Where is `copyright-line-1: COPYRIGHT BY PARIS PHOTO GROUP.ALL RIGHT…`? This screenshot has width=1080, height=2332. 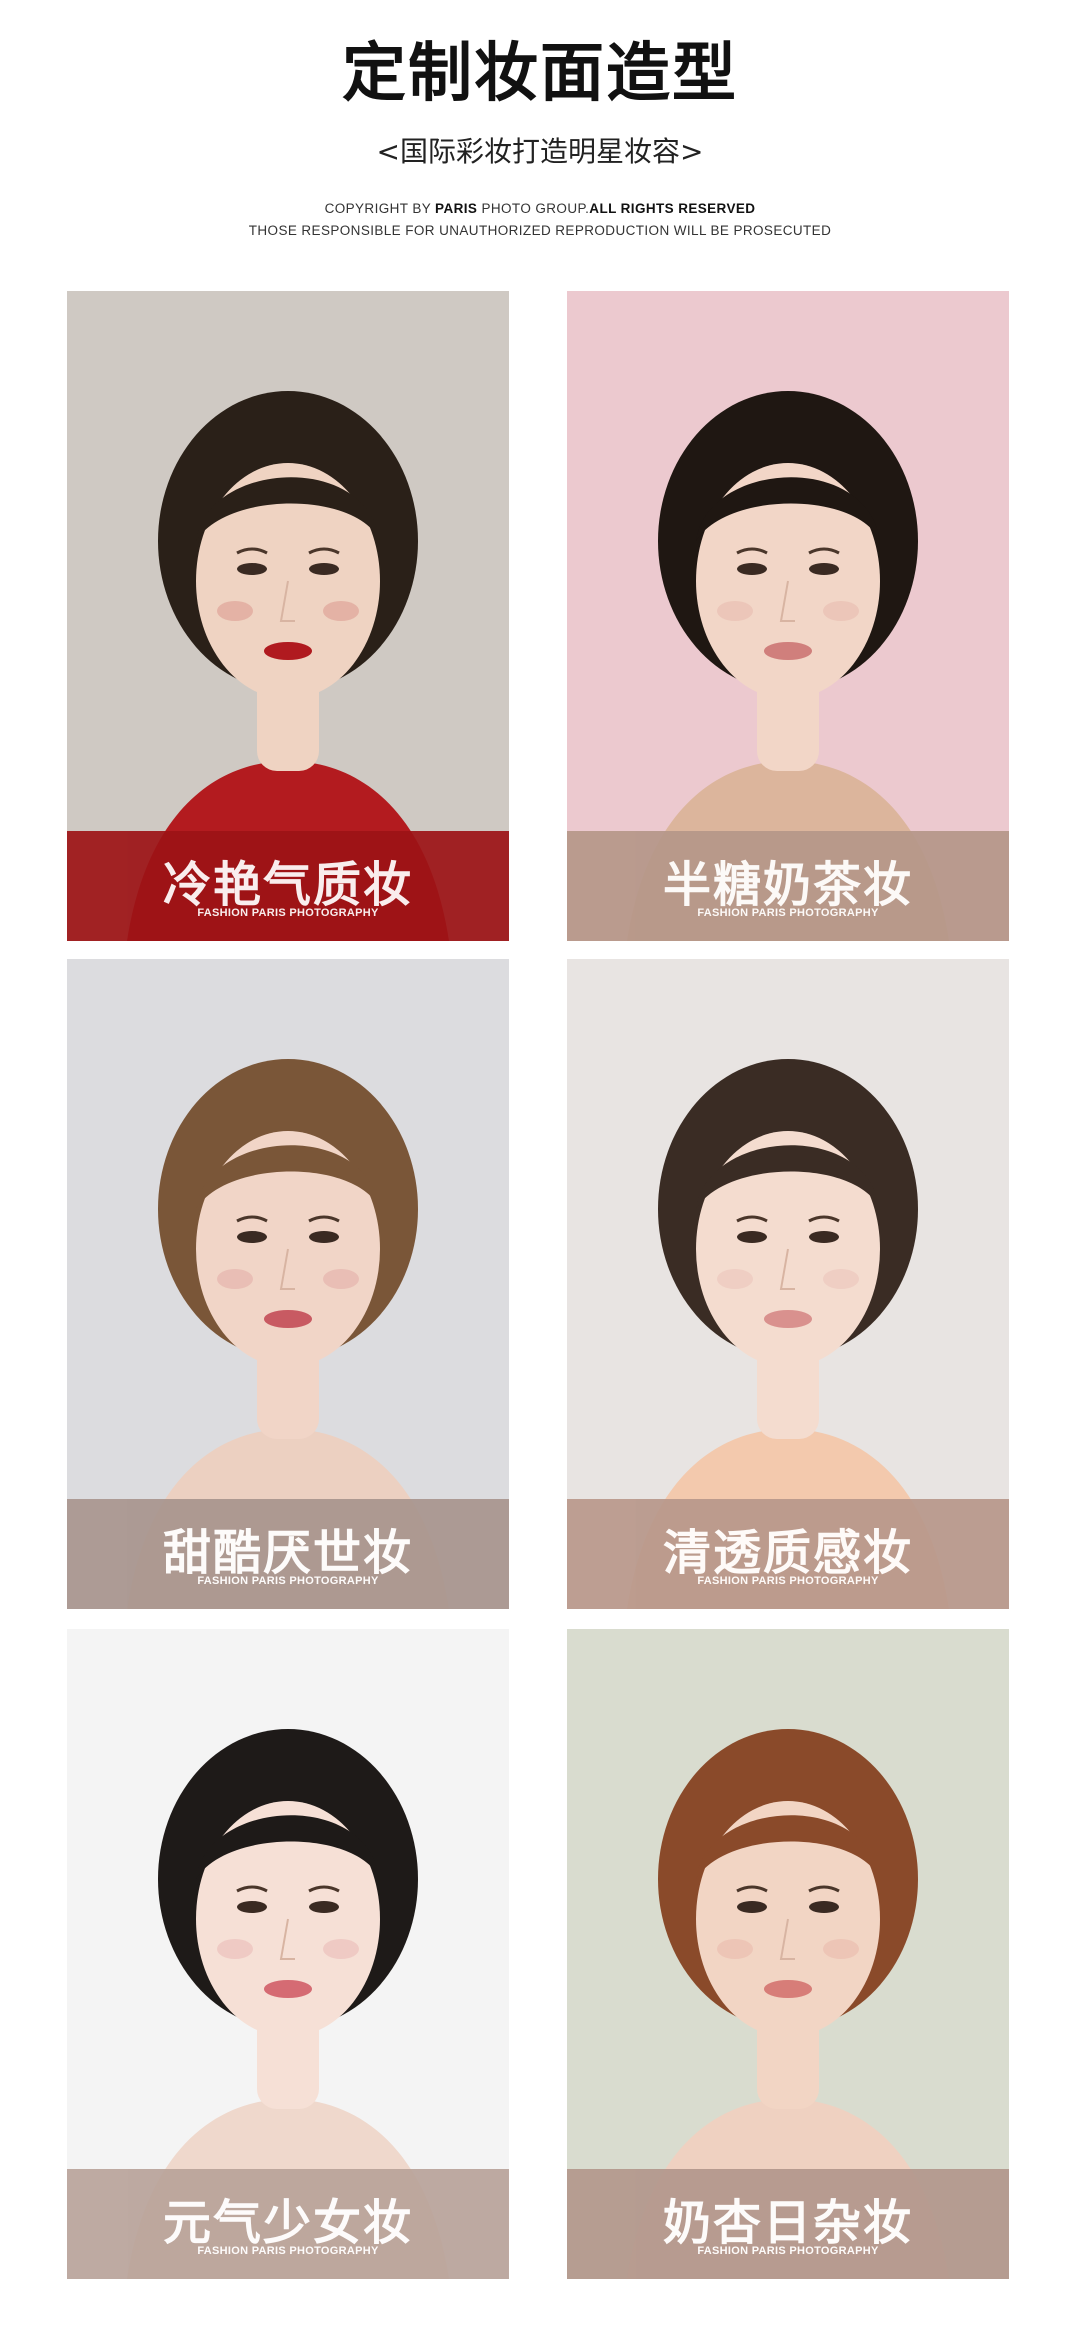
copyright-line-1: COPYRIGHT BY PARIS PHOTO GROUP.ALL RIGHT… is located at coordinates (540, 208).